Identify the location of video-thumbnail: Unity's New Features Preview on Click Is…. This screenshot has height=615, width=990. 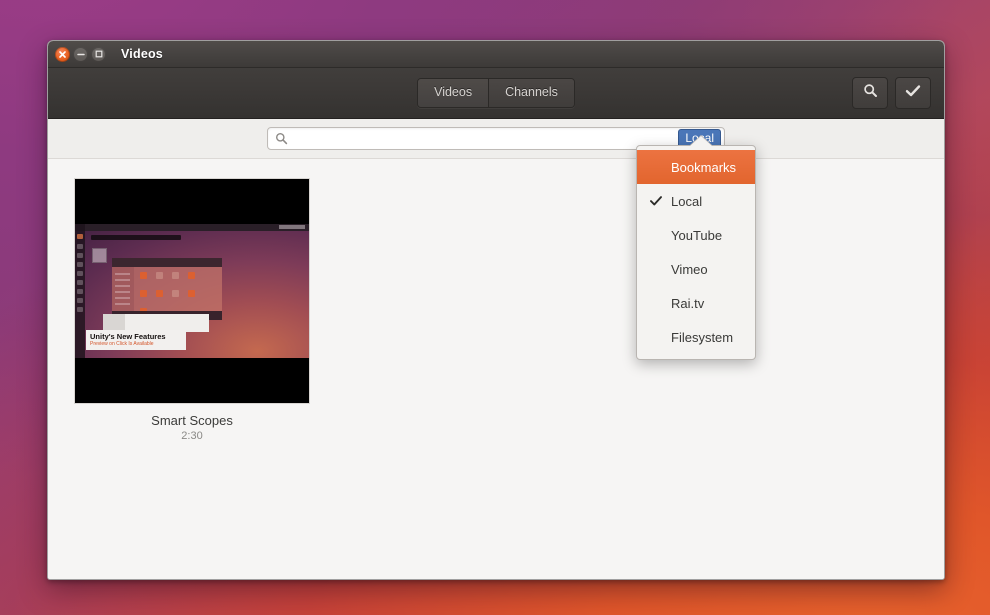
(192, 291).